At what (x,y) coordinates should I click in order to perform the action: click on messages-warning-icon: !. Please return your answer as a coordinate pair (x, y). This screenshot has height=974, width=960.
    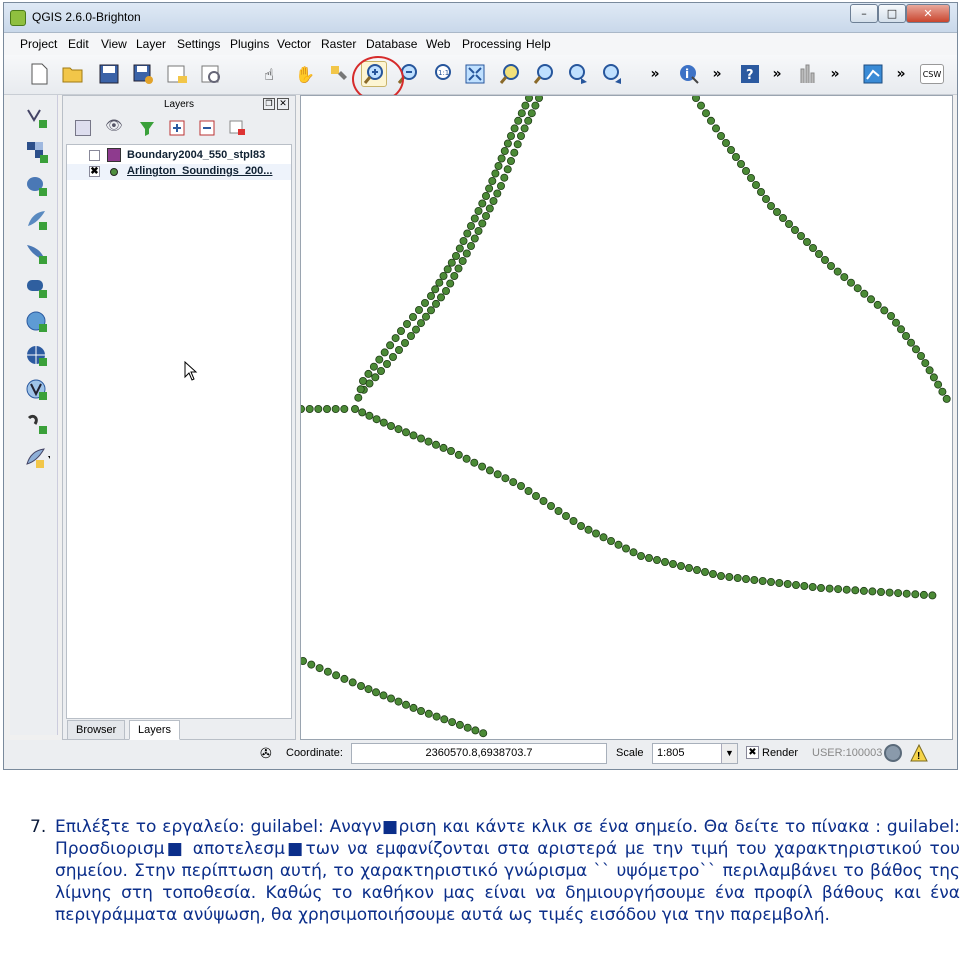
    Looking at the image, I should click on (919, 754).